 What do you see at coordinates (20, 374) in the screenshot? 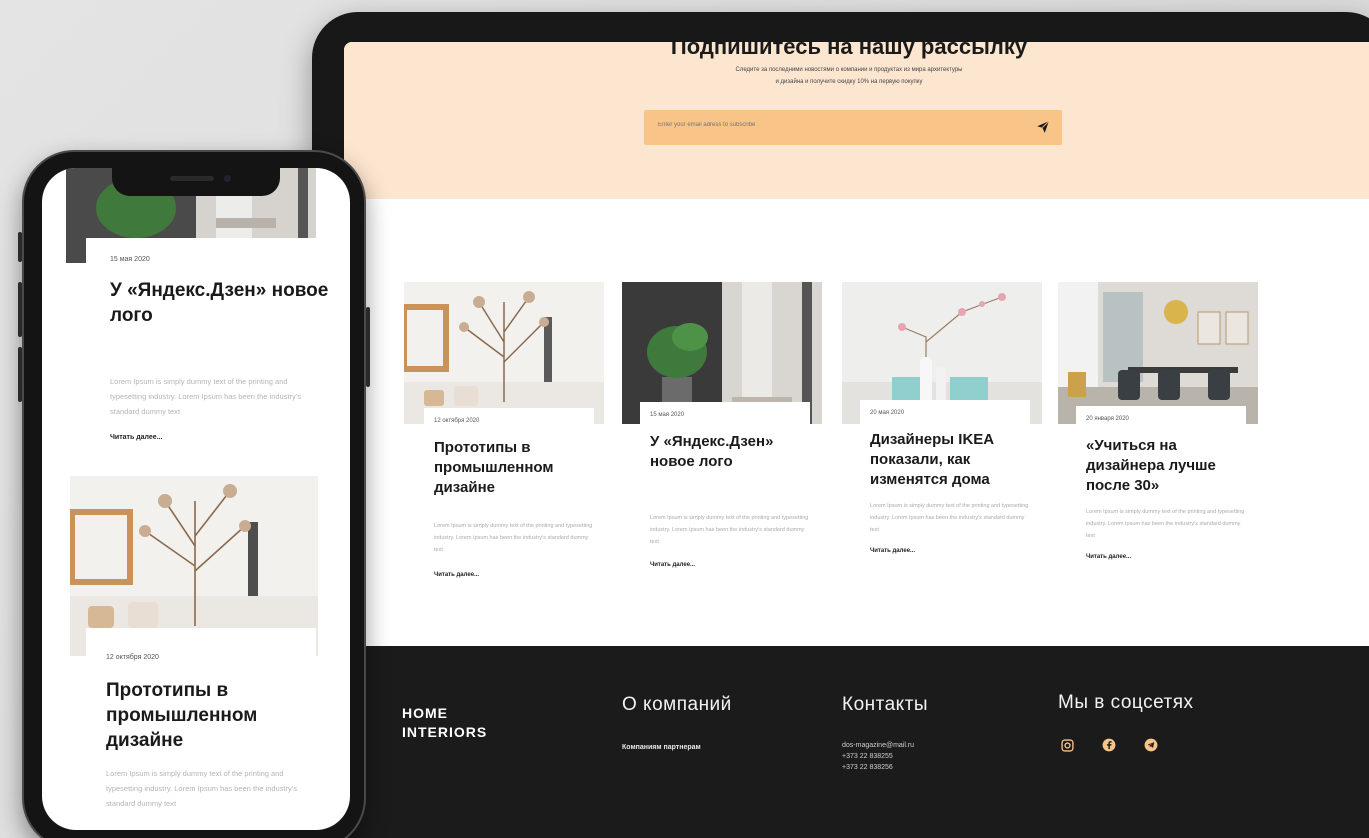
I see `phone-volume-down` at bounding box center [20, 374].